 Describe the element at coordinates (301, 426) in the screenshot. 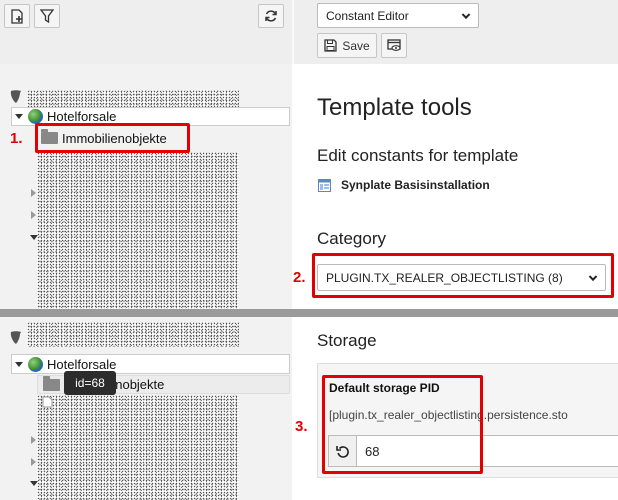

I see `step-number: 3.` at that location.